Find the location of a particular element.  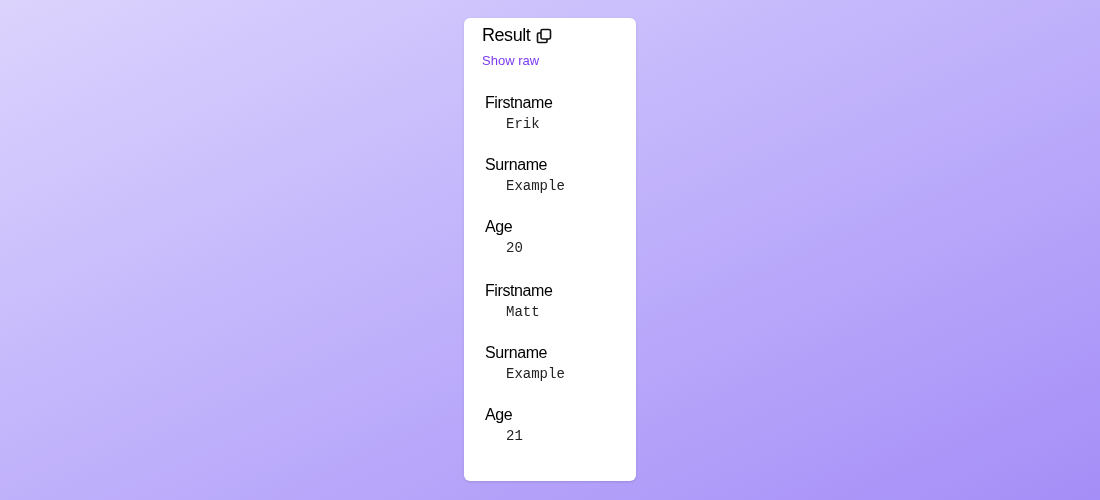

card-title: Result is located at coordinates (506, 35).